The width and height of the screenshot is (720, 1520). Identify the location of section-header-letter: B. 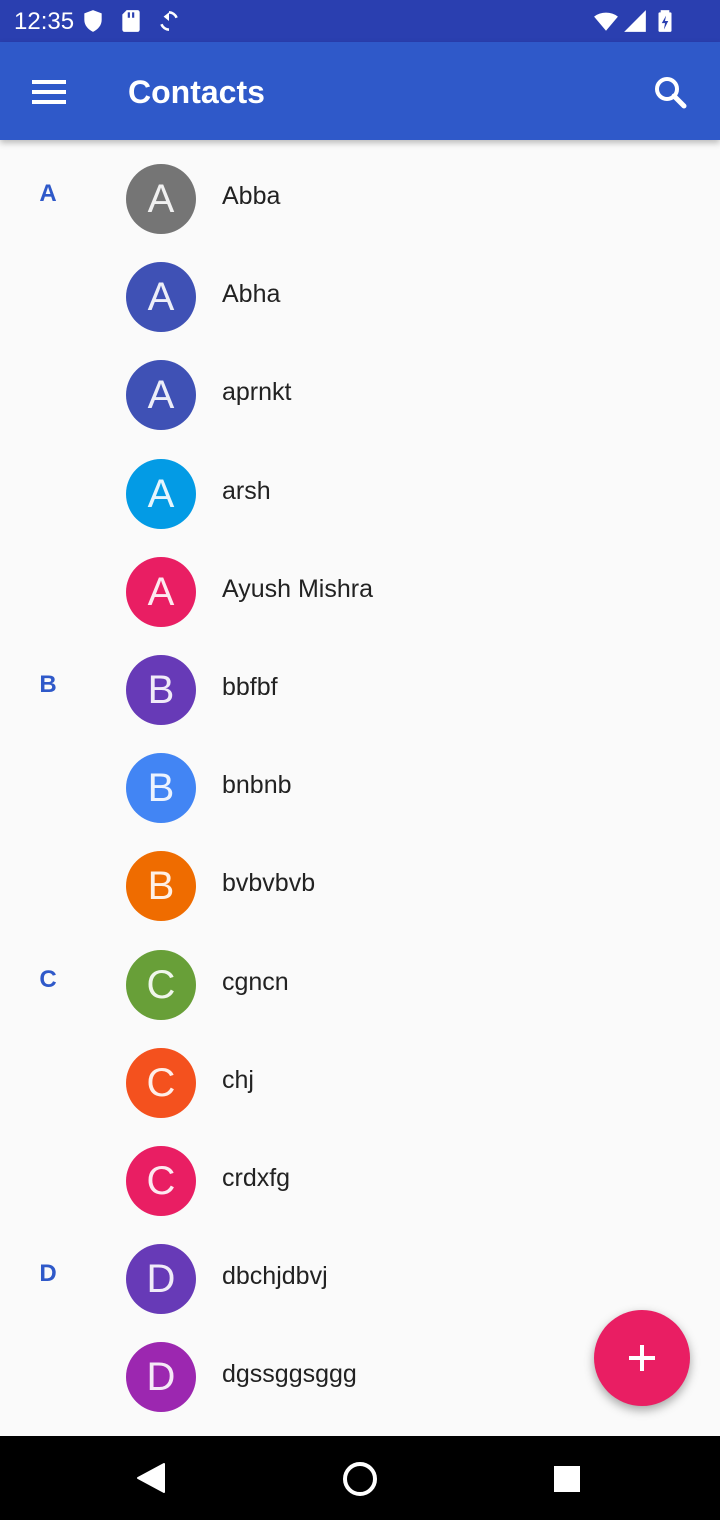
(48, 684).